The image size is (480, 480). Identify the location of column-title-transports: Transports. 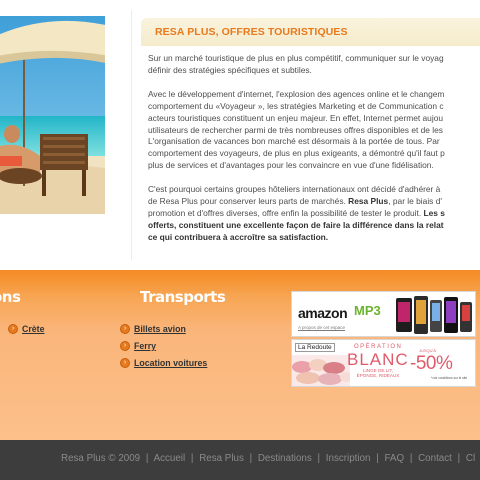
(183, 297).